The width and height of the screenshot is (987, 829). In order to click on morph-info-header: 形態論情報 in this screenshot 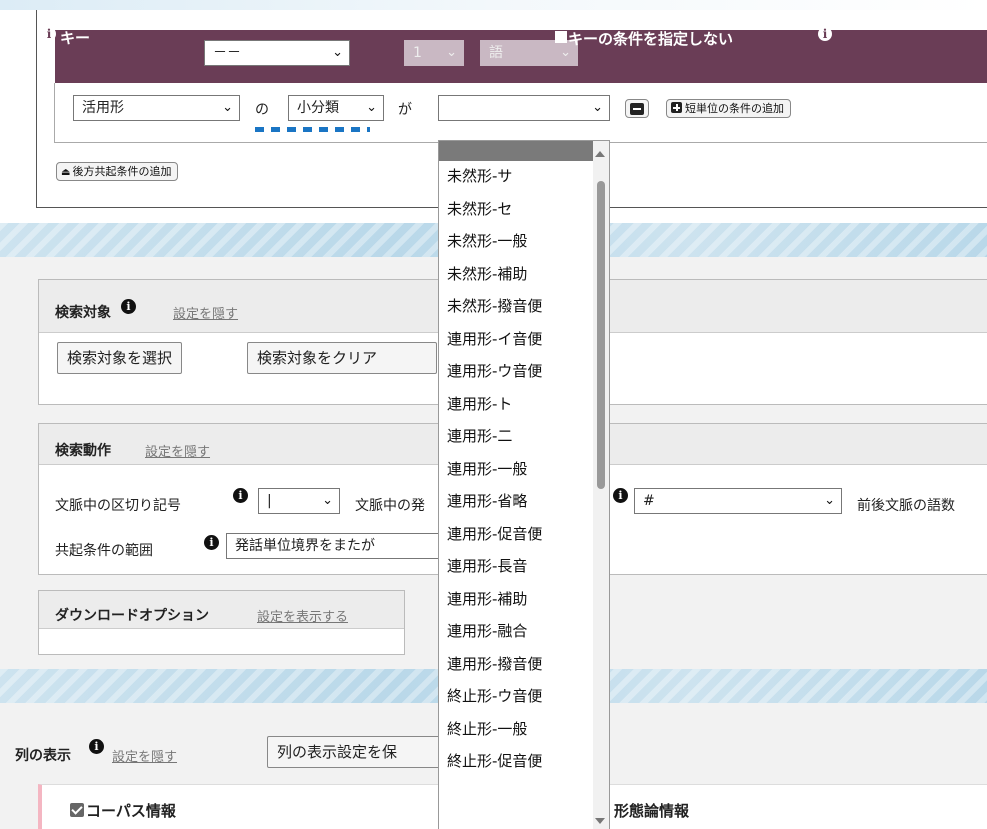, I will do `click(651, 810)`.